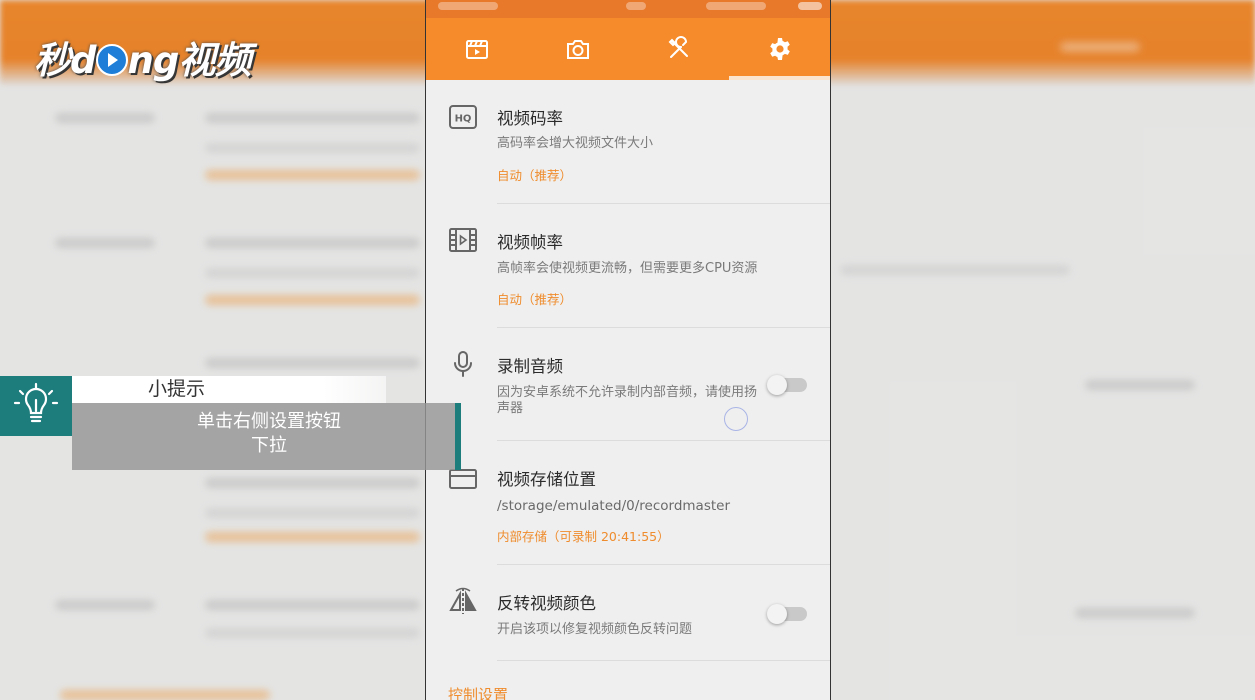  I want to click on microphone-icon, so click(463, 364).